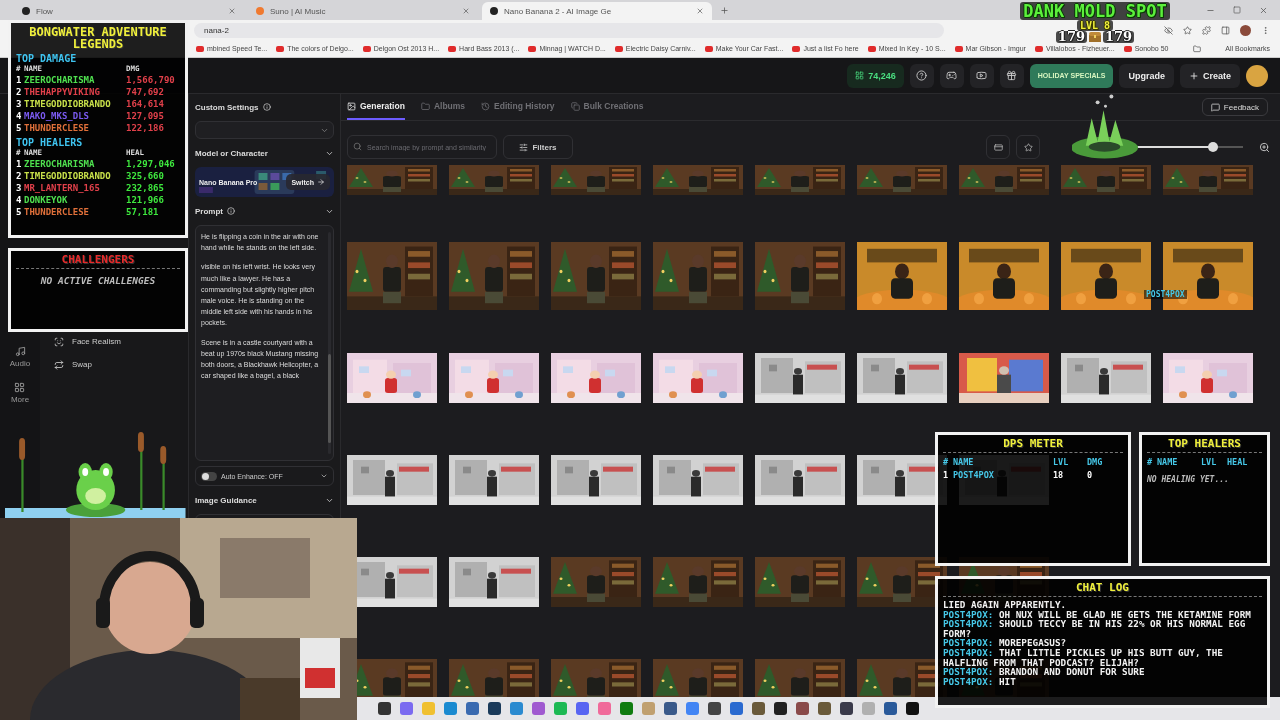 The image size is (1280, 720). Describe the element at coordinates (1095, 462) in the screenshot. I see `column-header: DMG` at that location.